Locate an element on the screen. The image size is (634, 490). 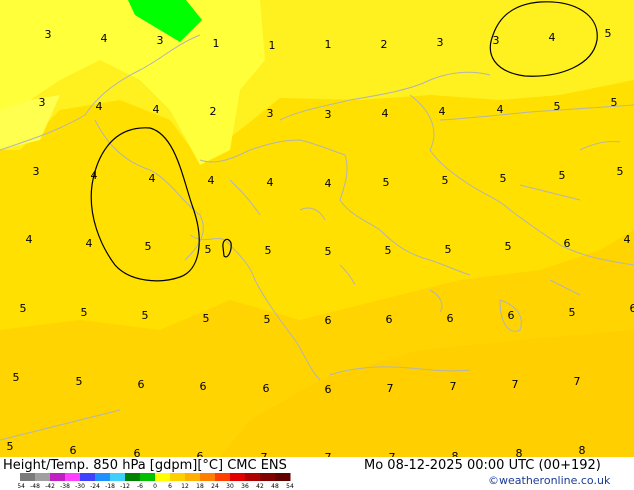
legend-tick-label: -38 is located at coordinates (65, 486).